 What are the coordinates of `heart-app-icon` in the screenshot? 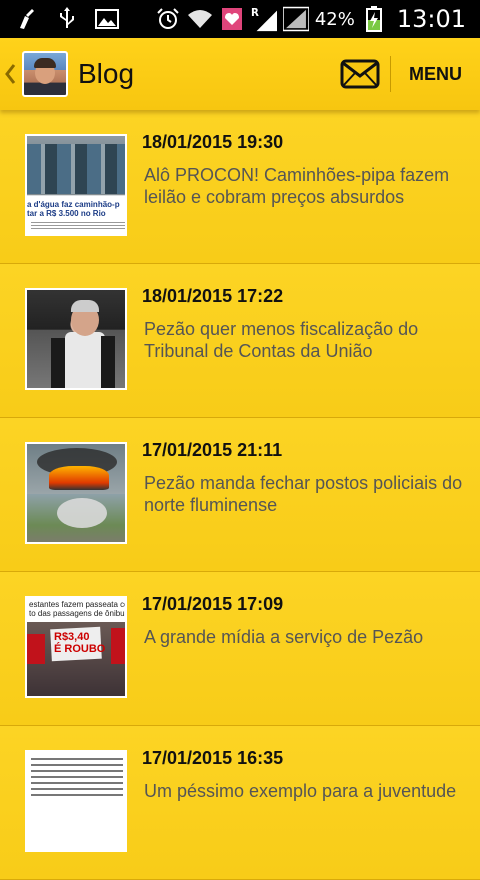 It's located at (232, 19).